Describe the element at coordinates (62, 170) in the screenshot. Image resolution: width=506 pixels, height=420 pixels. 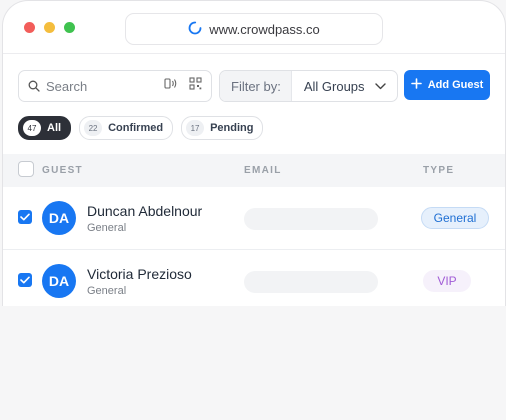
I see `column-header-guest: GUEST` at that location.